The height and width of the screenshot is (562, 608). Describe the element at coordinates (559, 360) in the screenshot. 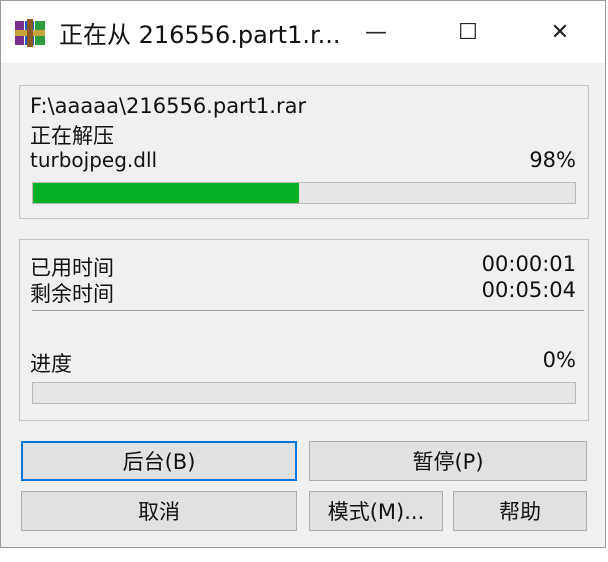

I see `overall-percent: 0%` at that location.